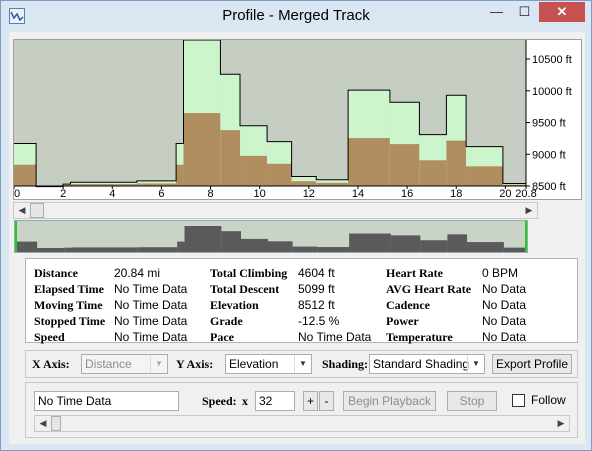  What do you see at coordinates (562, 12) in the screenshot?
I see `close-icon: ✕` at bounding box center [562, 12].